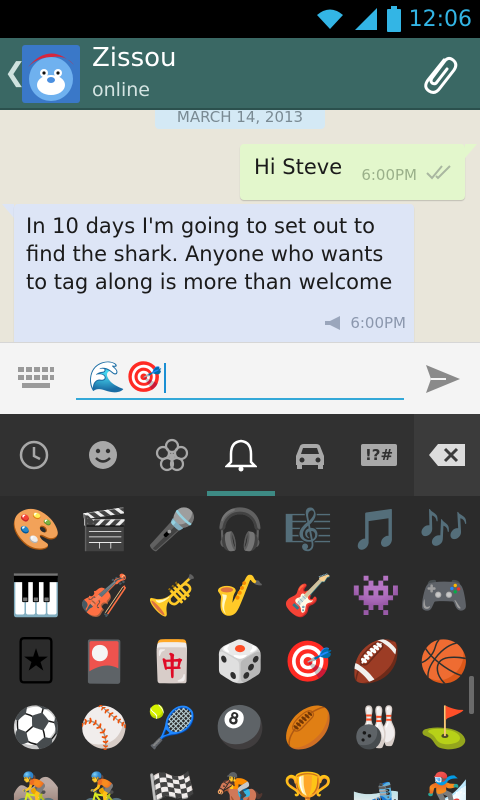 The width and height of the screenshot is (480, 800). Describe the element at coordinates (121, 90) in the screenshot. I see `contact-status: online` at that location.